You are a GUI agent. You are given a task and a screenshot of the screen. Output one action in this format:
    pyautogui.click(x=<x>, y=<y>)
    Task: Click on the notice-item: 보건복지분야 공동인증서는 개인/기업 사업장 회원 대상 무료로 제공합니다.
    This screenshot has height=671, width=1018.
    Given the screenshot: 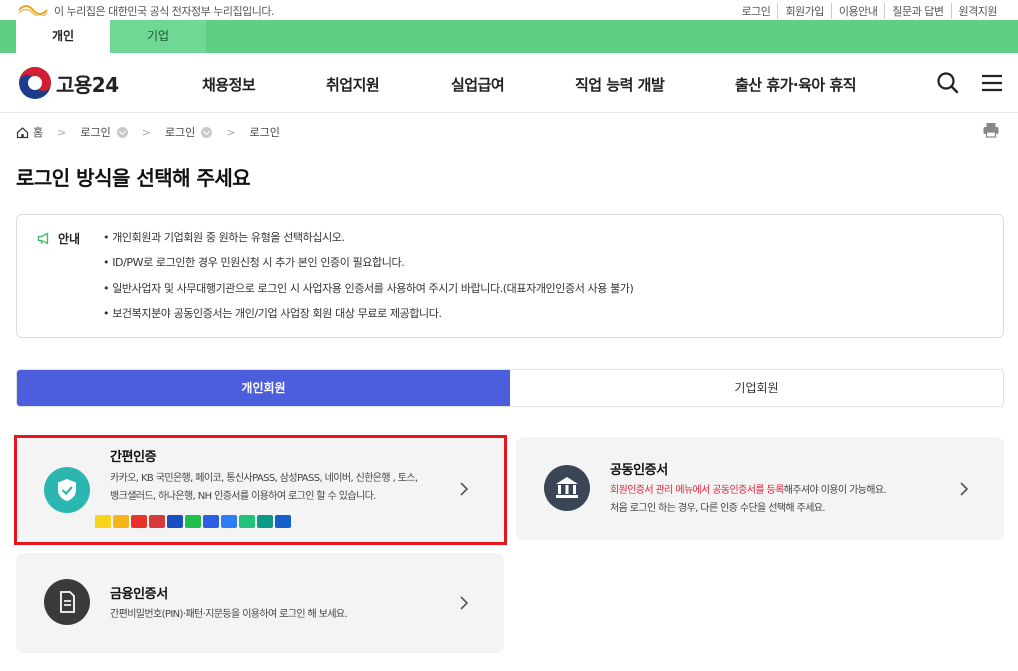 What is the action you would take?
    pyautogui.click(x=368, y=317)
    